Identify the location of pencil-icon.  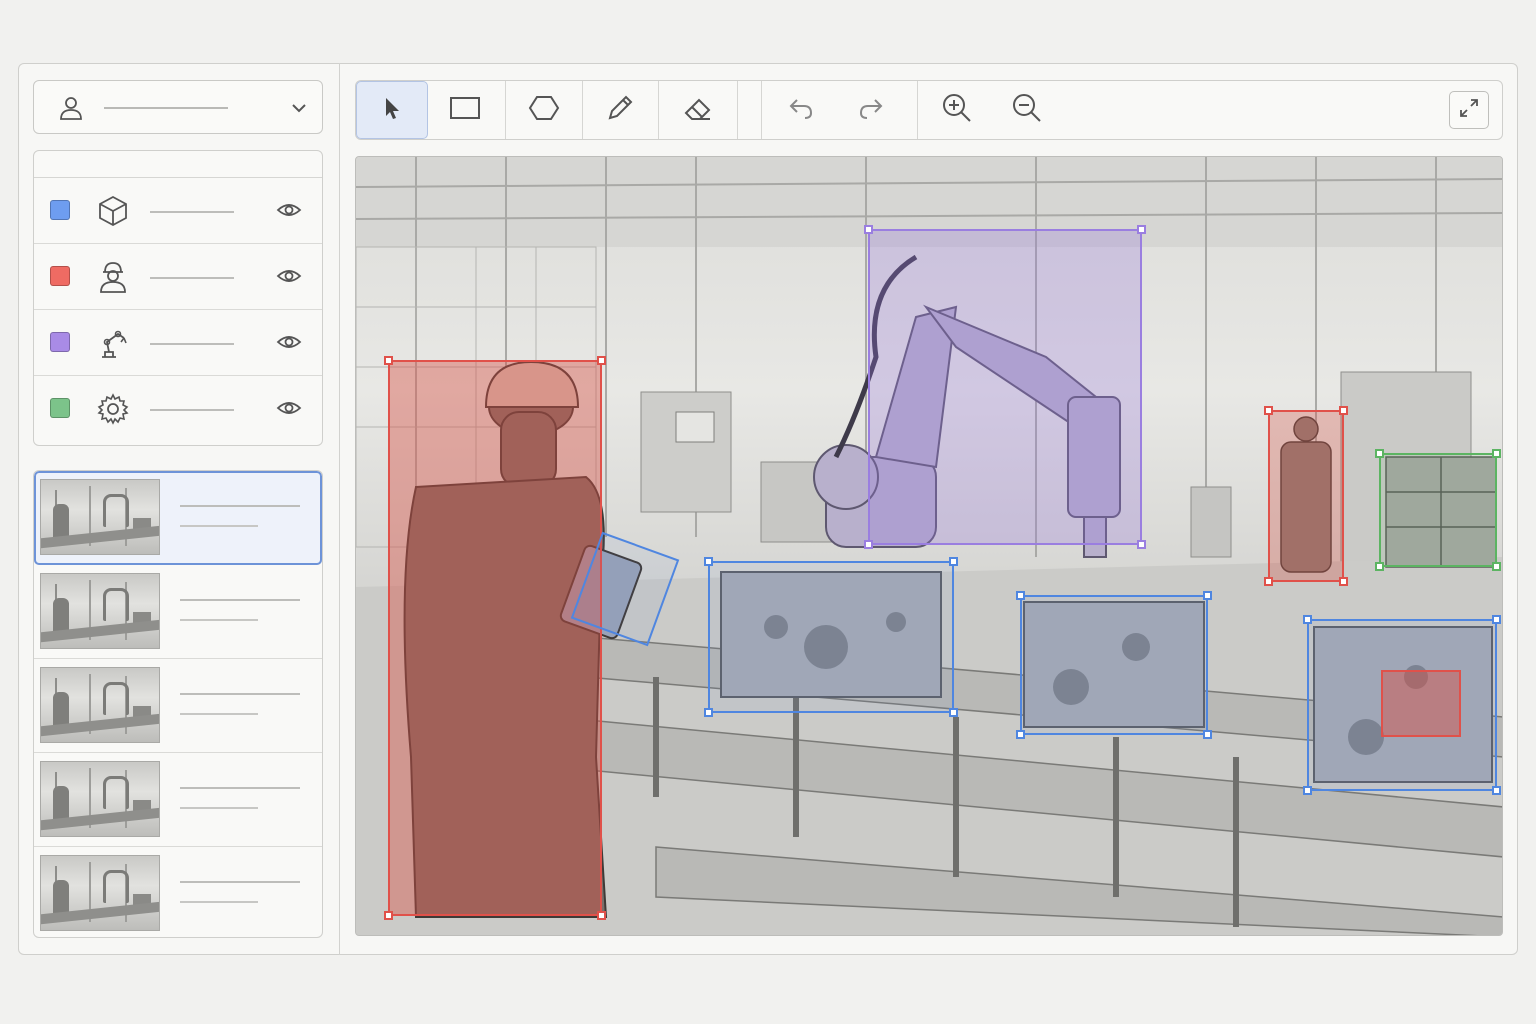
(620, 110).